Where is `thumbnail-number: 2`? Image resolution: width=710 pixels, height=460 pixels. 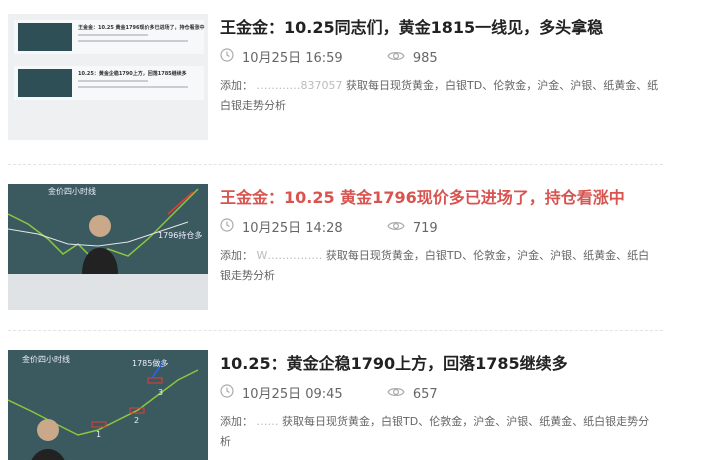
thumbnail-number: 2 is located at coordinates (137, 420).